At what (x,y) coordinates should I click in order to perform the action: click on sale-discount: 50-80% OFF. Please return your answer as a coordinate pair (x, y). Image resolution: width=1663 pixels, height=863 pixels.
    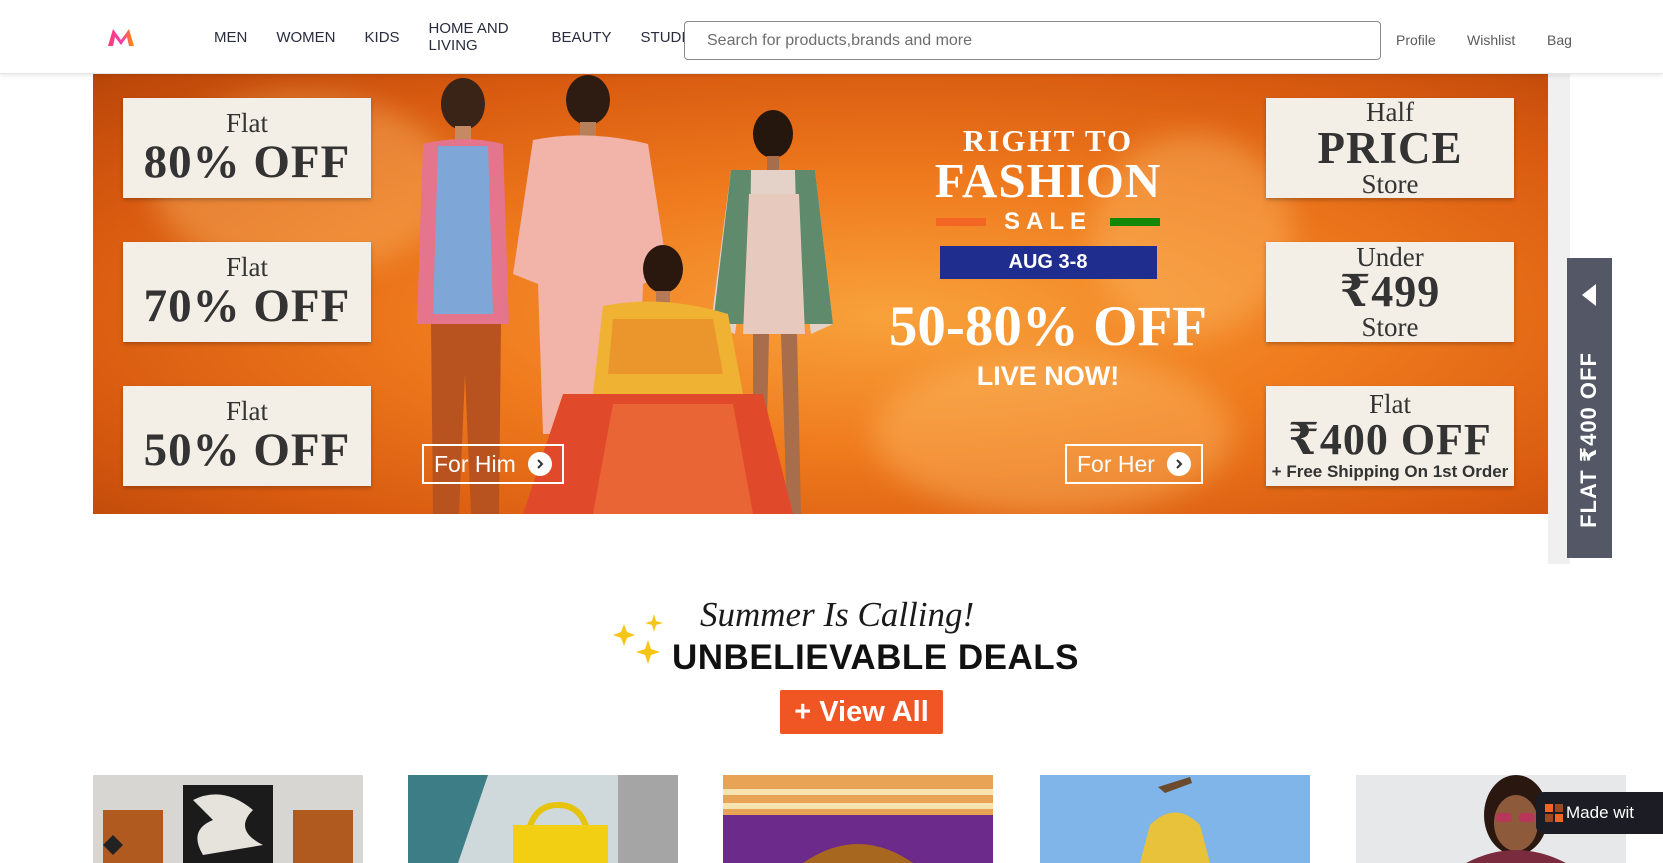
    Looking at the image, I should click on (1048, 326).